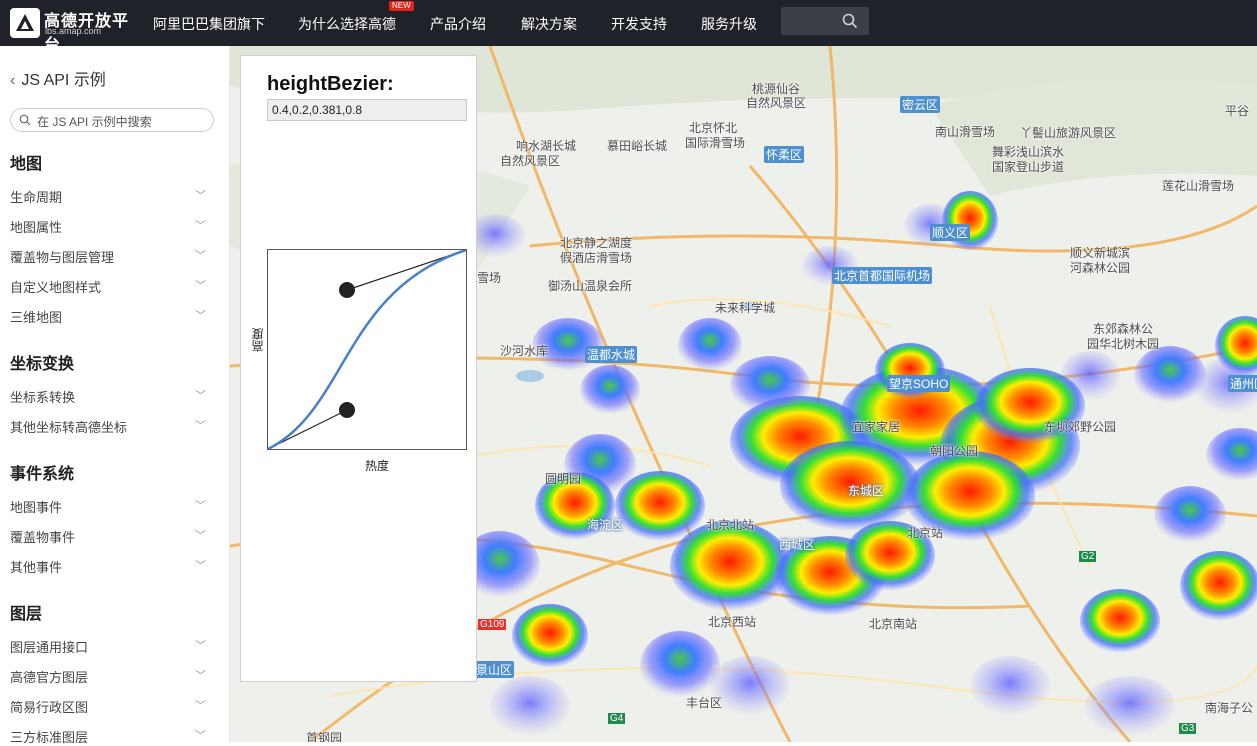 This screenshot has width=1257, height=746. I want to click on sidebar-item-custom-style: 自定义地图样式 ﹀, so click(110, 286).